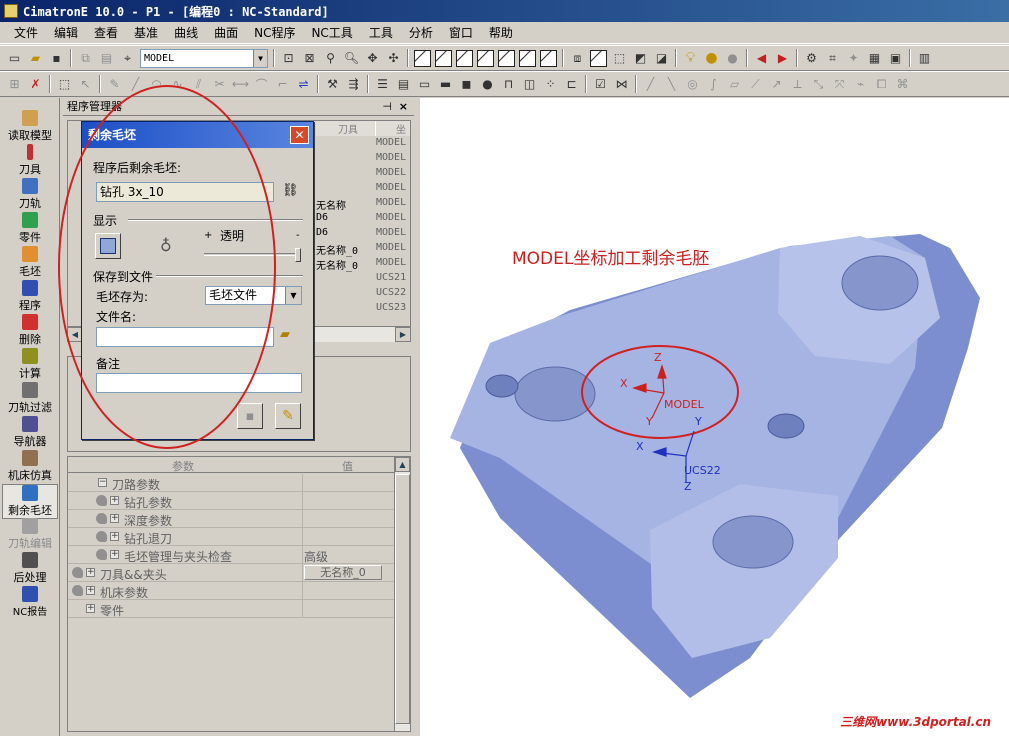 Image resolution: width=1009 pixels, height=736 pixels. Describe the element at coordinates (403, 334) in the screenshot. I see `scroll-right-icon: ▶` at that location.